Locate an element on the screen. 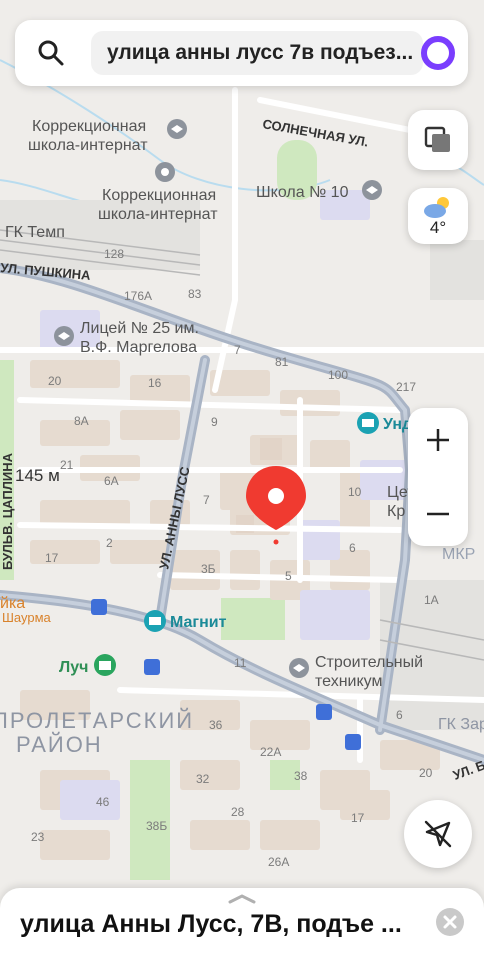 The width and height of the screenshot is (484, 960). house-number: 46 is located at coordinates (103, 802).